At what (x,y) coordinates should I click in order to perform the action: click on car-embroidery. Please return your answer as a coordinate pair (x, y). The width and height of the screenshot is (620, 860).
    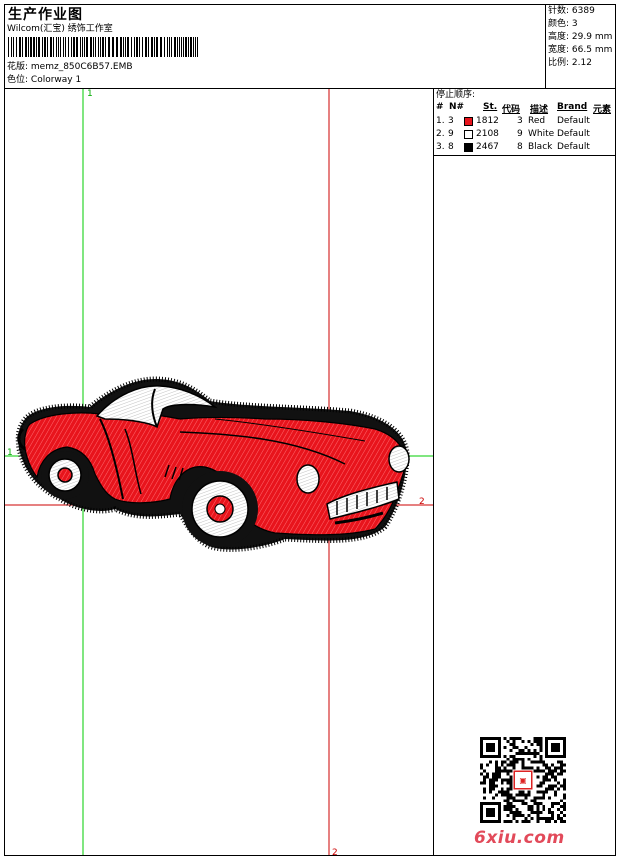
    Looking at the image, I should click on (212, 464).